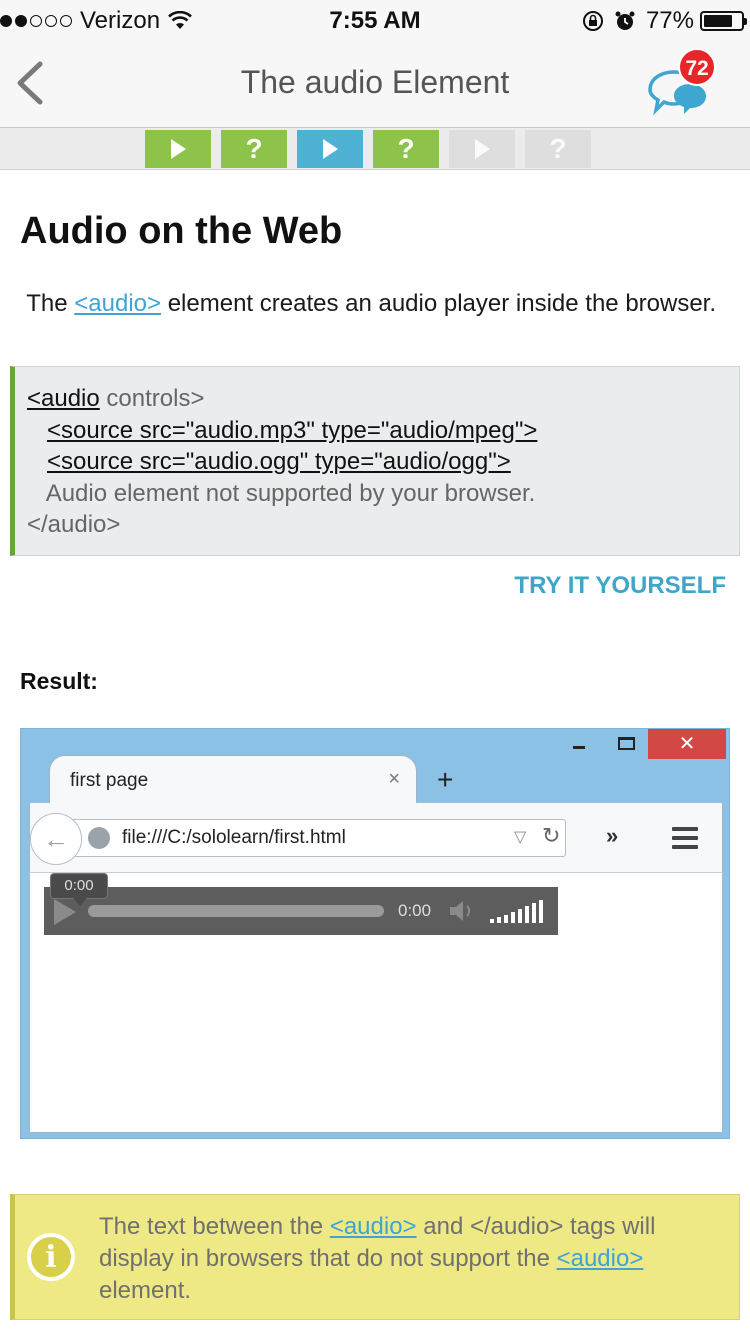 The image size is (750, 1334). I want to click on volume-icon, so click(460, 911).